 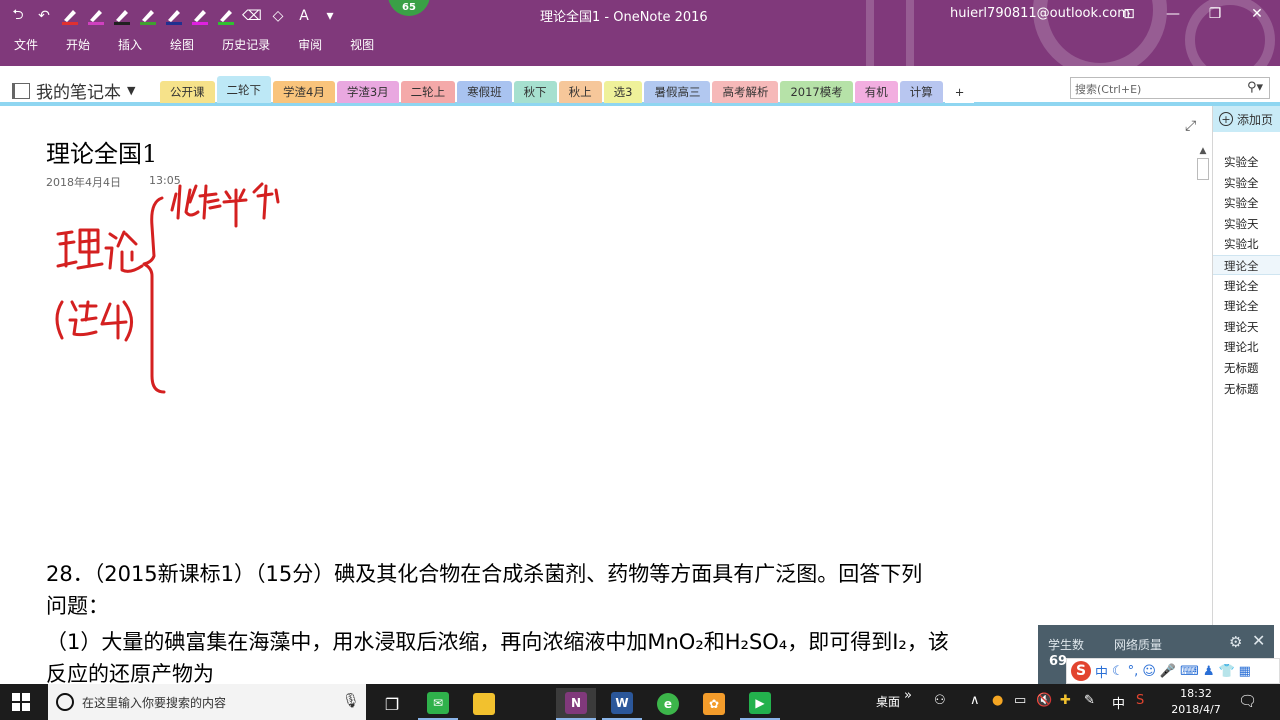 What do you see at coordinates (921, 92) in the screenshot?
I see `section-tab-13: 计算` at bounding box center [921, 92].